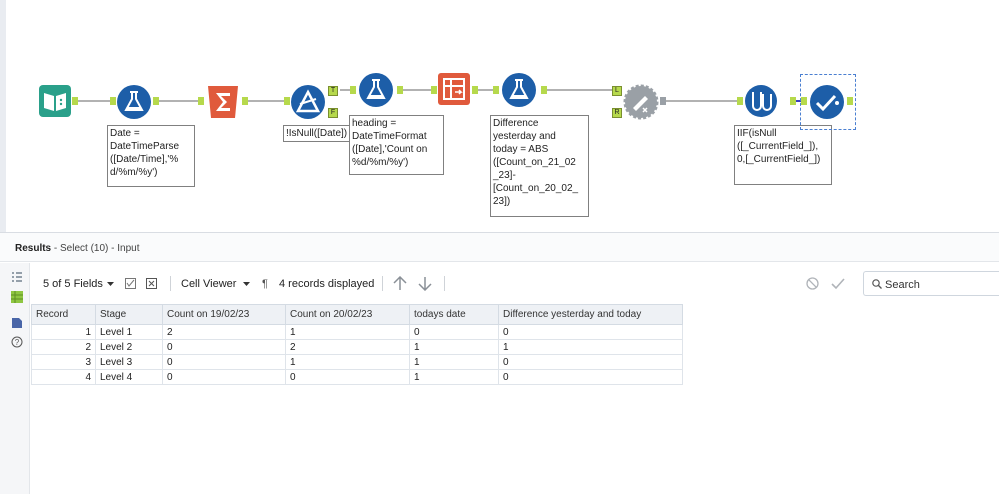 The width and height of the screenshot is (999, 494). Describe the element at coordinates (812, 283) in the screenshot. I see `cancel-icon` at that location.